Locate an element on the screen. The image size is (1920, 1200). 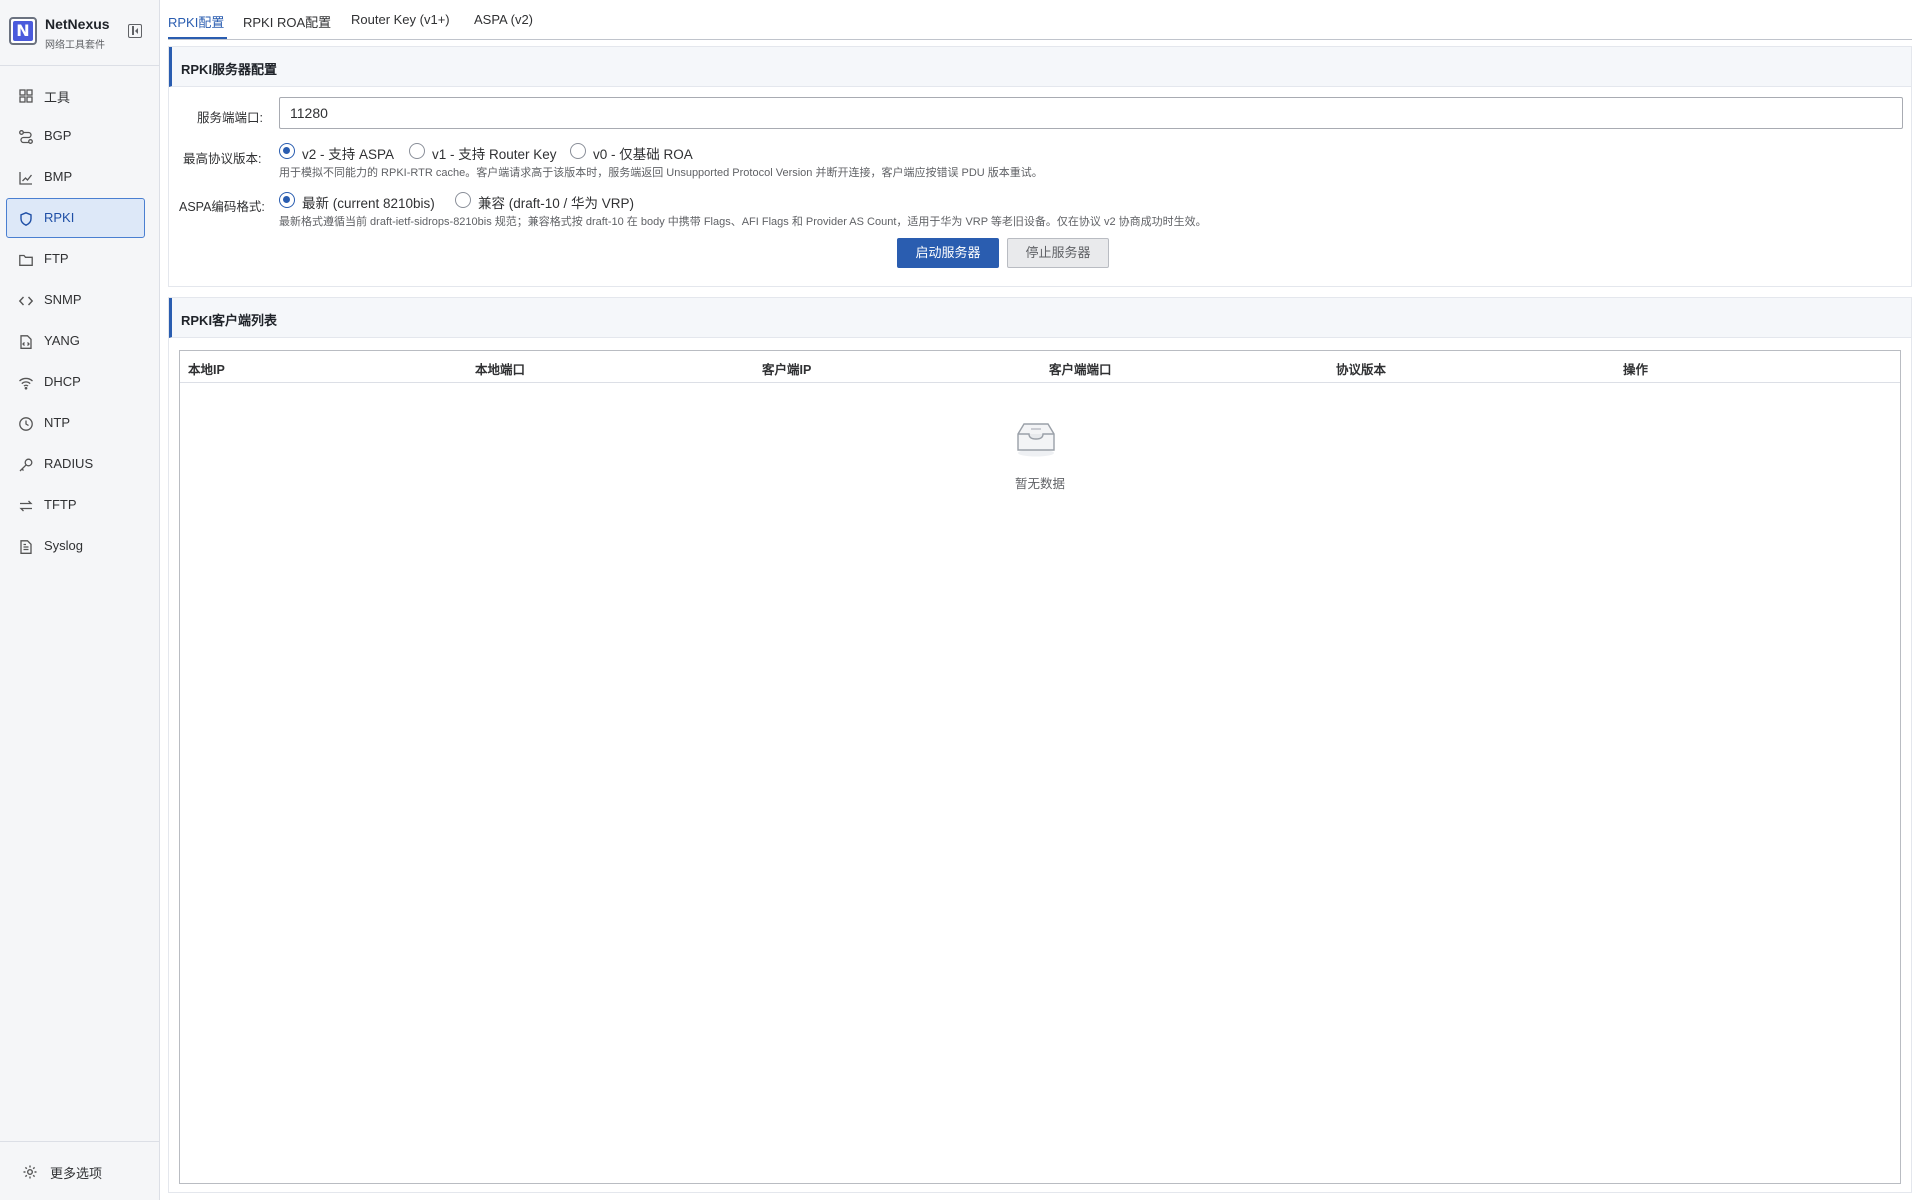
code-icon is located at coordinates (26, 301).